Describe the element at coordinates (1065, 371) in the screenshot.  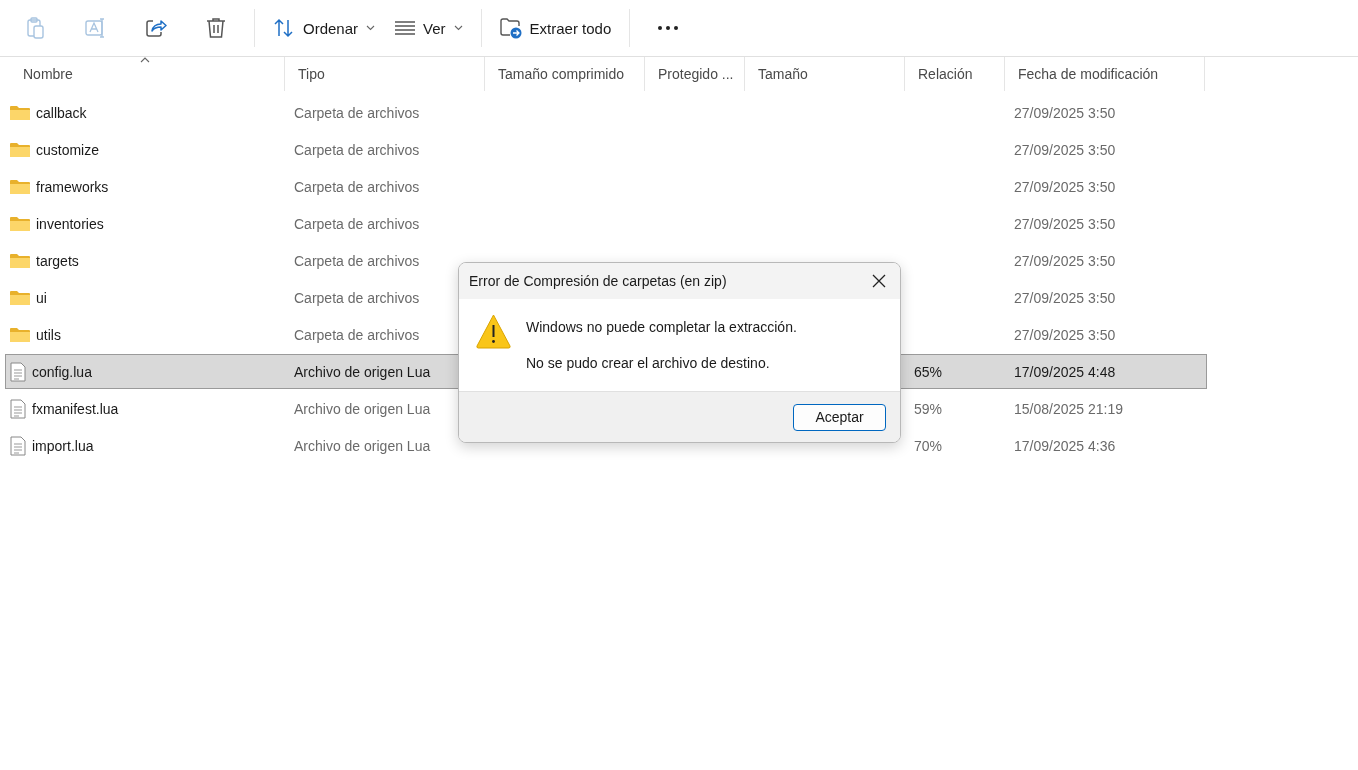
I see `modified-date: 17/09/2025 4:48` at that location.